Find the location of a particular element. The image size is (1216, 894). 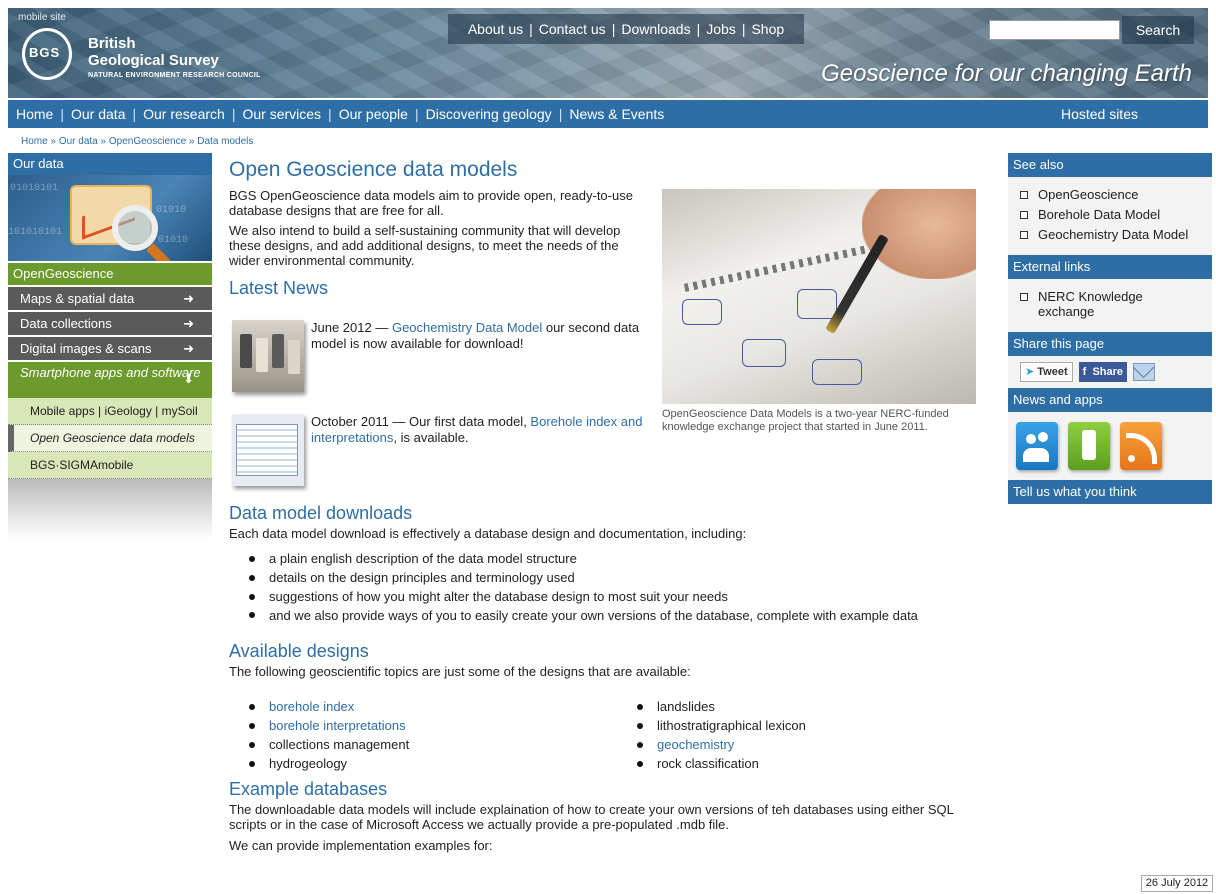

design-link-borehole-interpretations: borehole interpretations is located at coordinates (337, 725).